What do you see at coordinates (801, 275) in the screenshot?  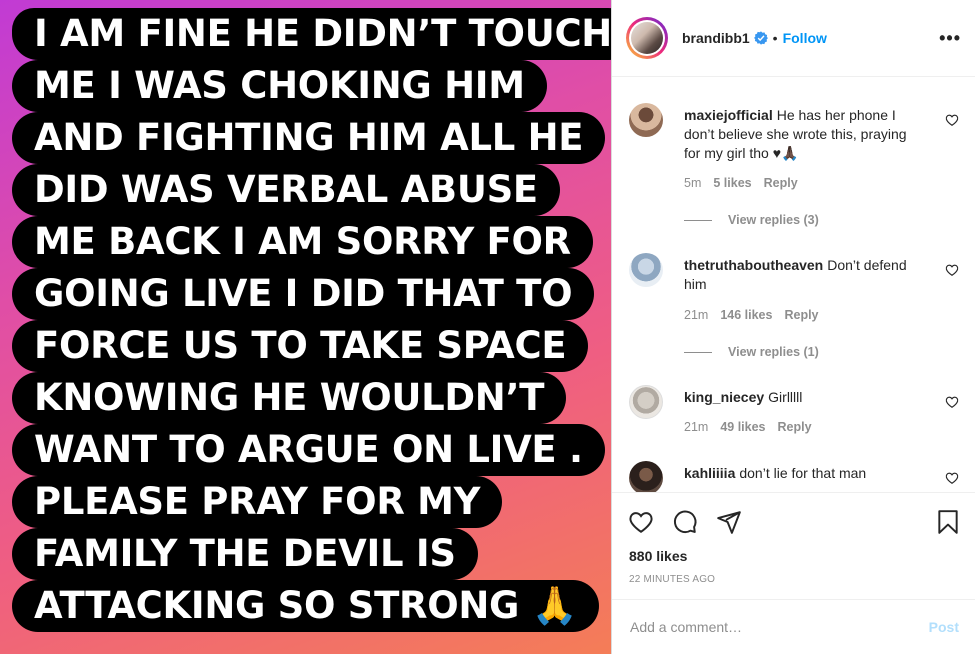 I see `comment-body: thetruthaboutheaven Don’t defend him` at bounding box center [801, 275].